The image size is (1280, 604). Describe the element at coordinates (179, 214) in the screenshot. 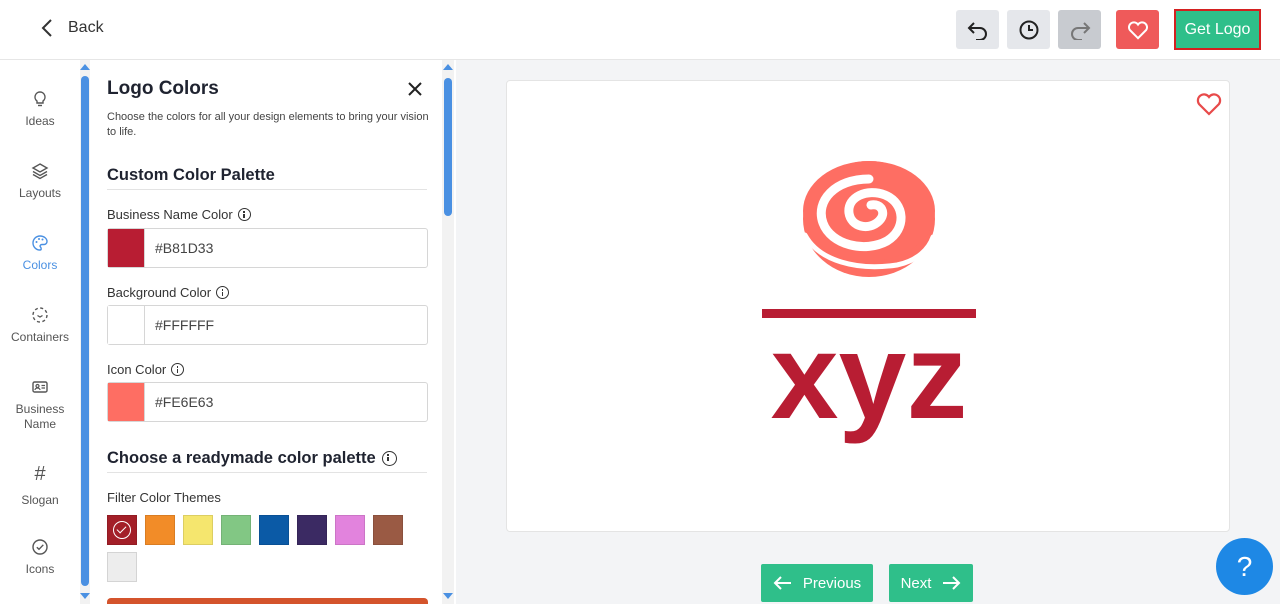

I see `business-name-color-label: Business Name Color` at that location.